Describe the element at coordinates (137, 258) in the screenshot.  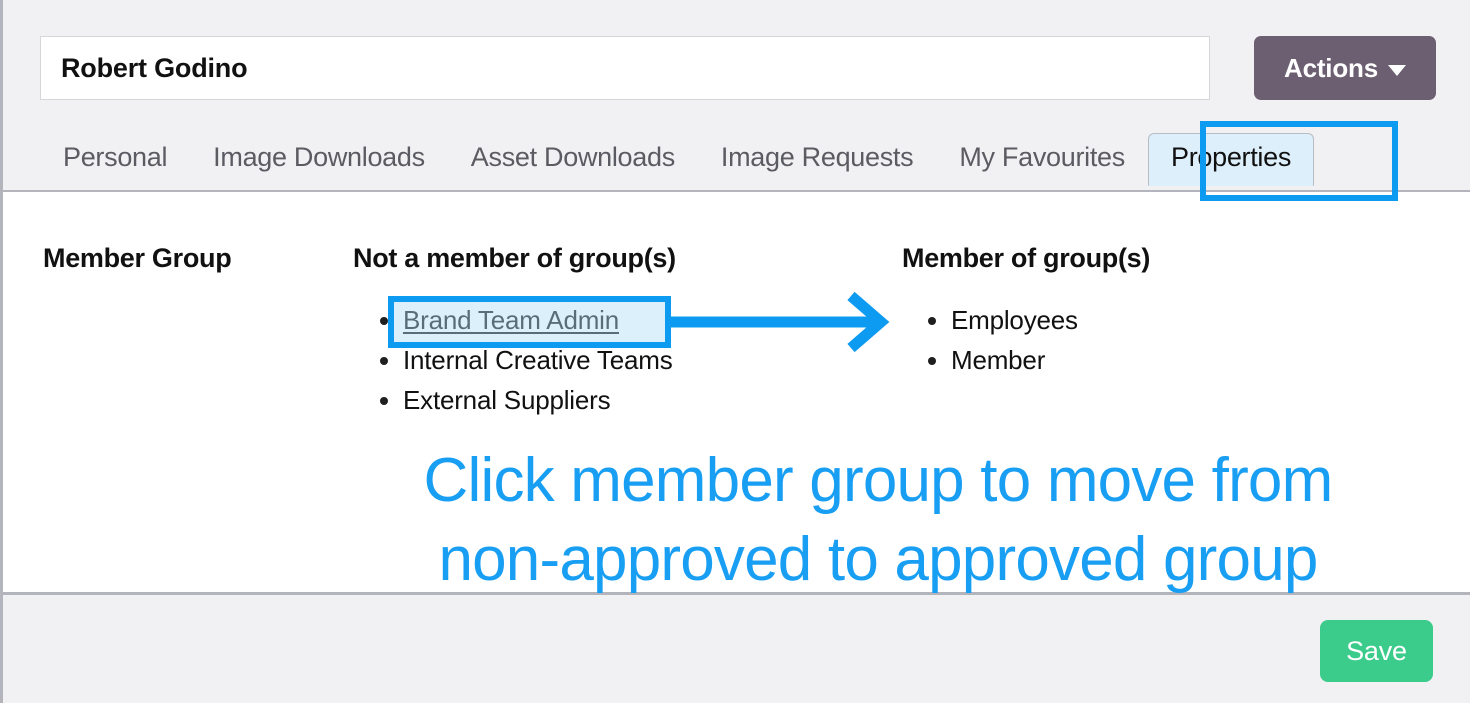
I see `member-group-label: Member Group` at that location.